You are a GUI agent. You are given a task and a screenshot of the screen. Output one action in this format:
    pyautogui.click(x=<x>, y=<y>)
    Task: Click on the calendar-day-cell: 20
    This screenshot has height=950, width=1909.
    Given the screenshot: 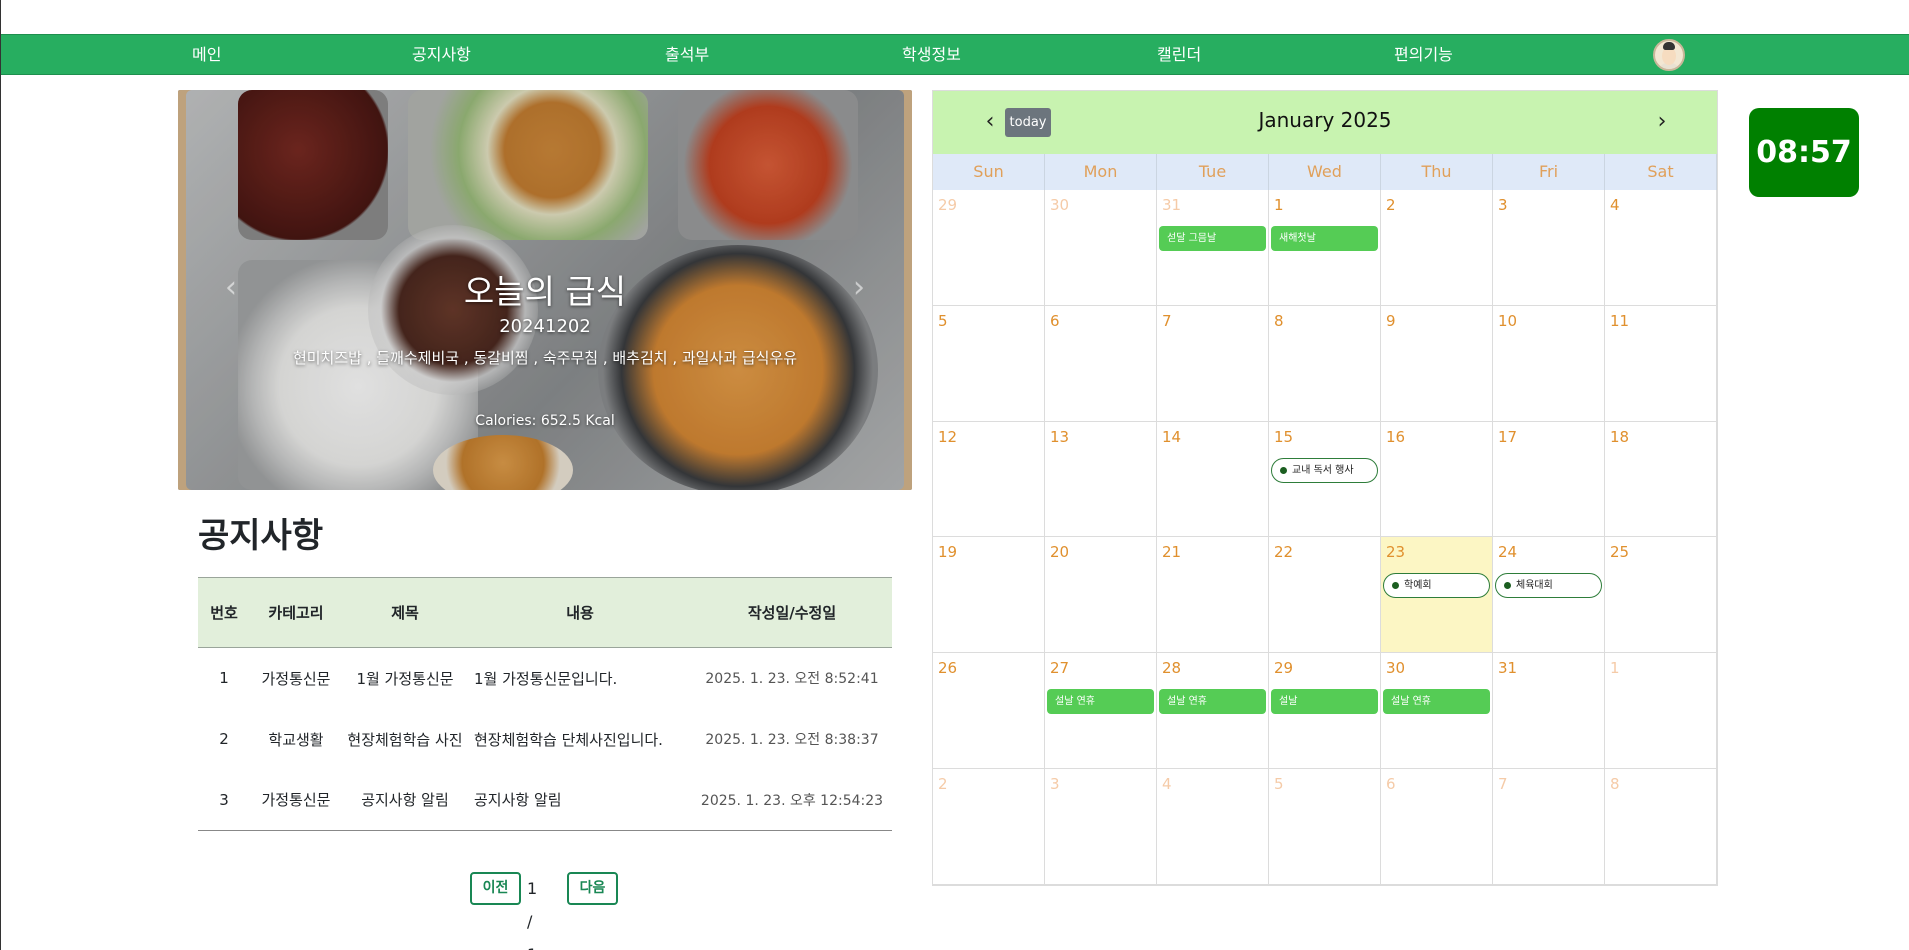 What is the action you would take?
    pyautogui.click(x=1101, y=595)
    